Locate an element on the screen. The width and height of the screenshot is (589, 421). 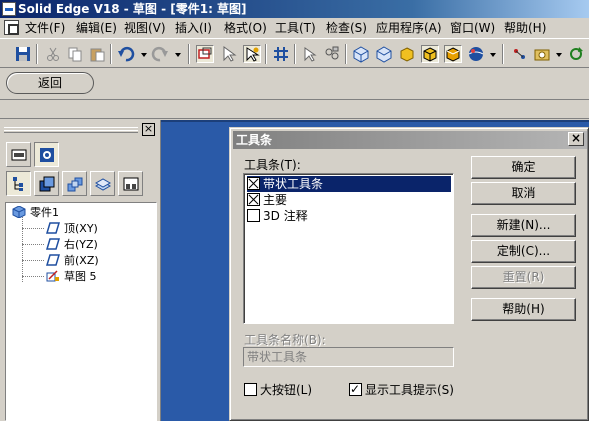
menu-tools: 工具(T) is located at coordinates (295, 28).